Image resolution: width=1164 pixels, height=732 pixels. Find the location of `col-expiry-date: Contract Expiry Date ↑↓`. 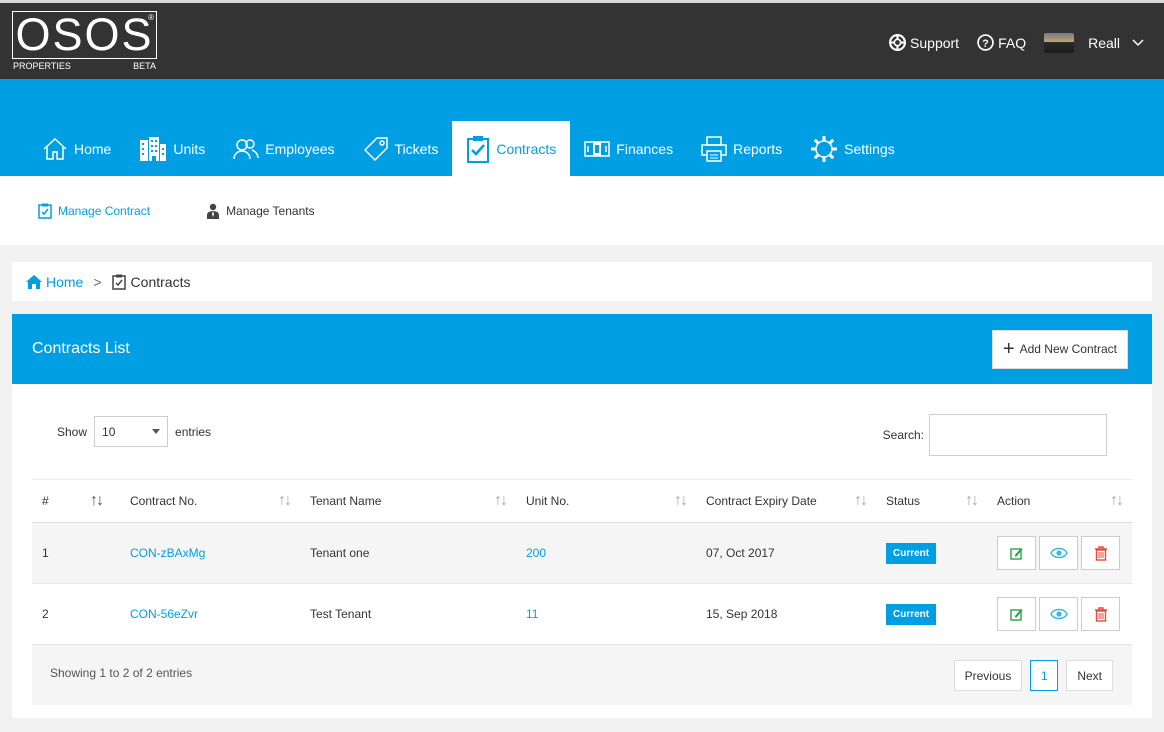

col-expiry-date: Contract Expiry Date ↑↓ is located at coordinates (786, 501).